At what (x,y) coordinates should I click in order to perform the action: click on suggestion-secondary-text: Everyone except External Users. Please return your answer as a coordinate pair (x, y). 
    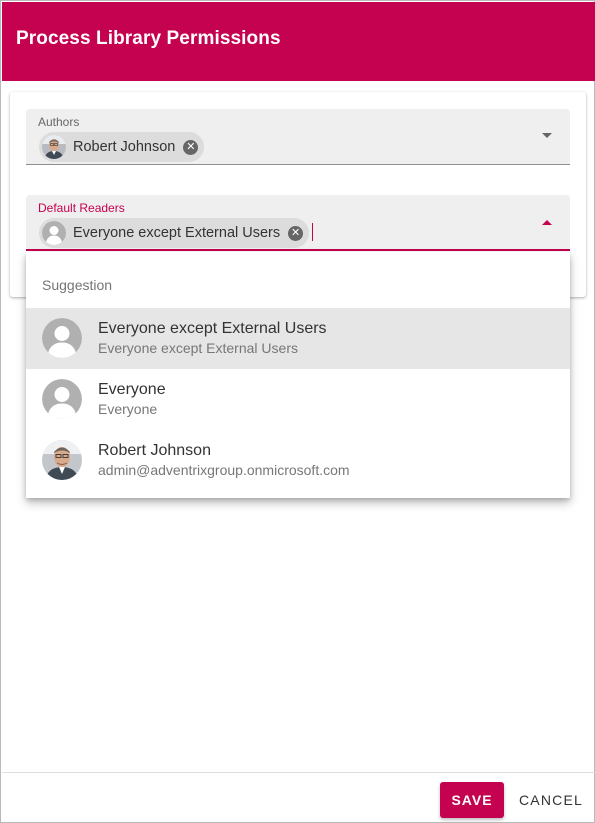
    Looking at the image, I should click on (198, 348).